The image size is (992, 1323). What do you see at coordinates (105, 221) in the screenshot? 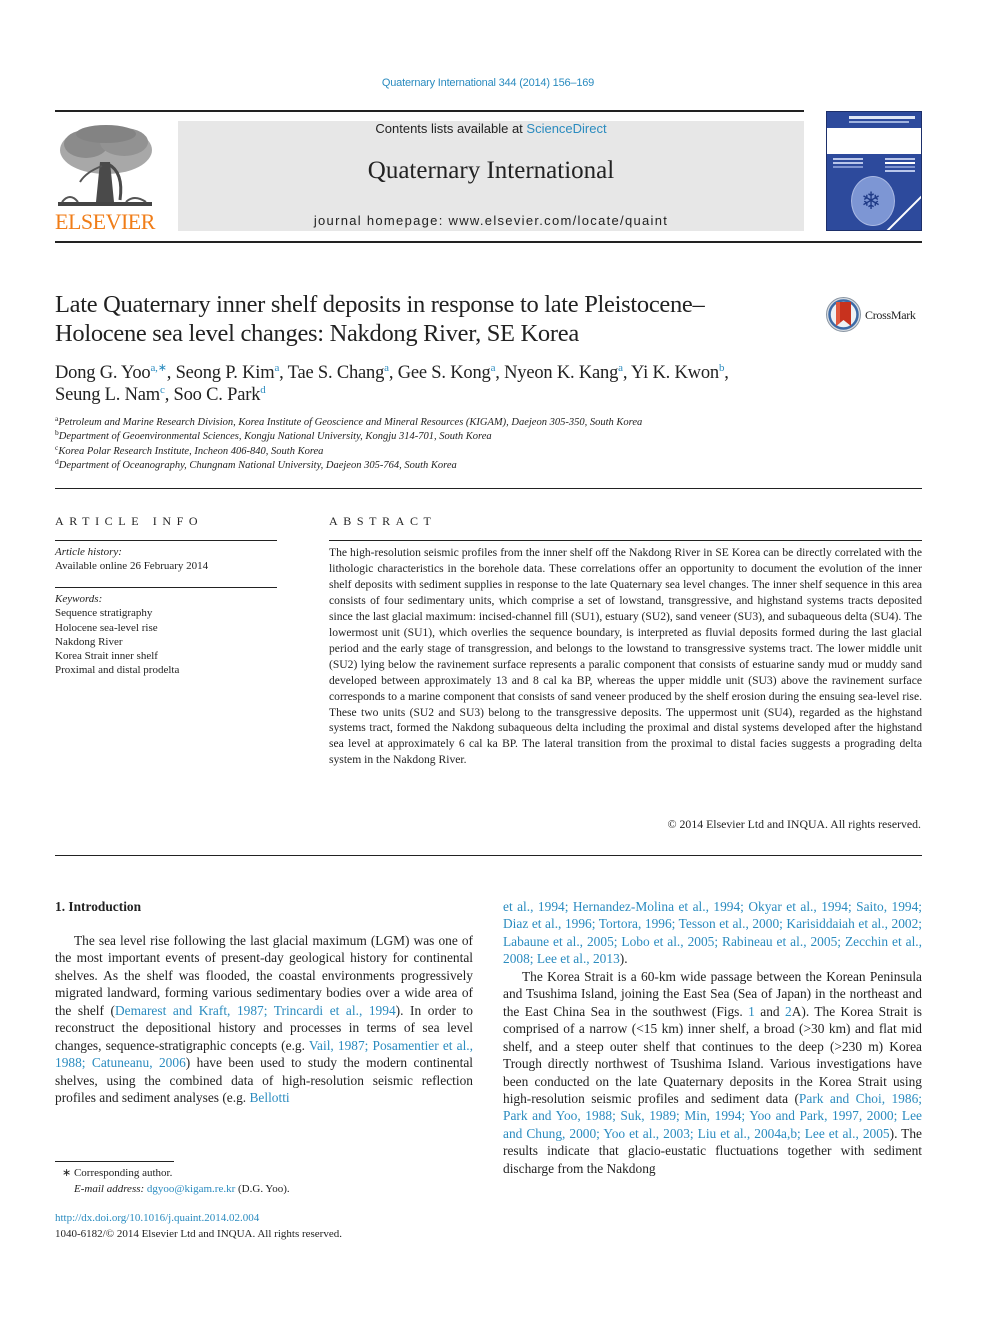
I see `elsevier-wordmark: ELSEVIER` at bounding box center [105, 221].